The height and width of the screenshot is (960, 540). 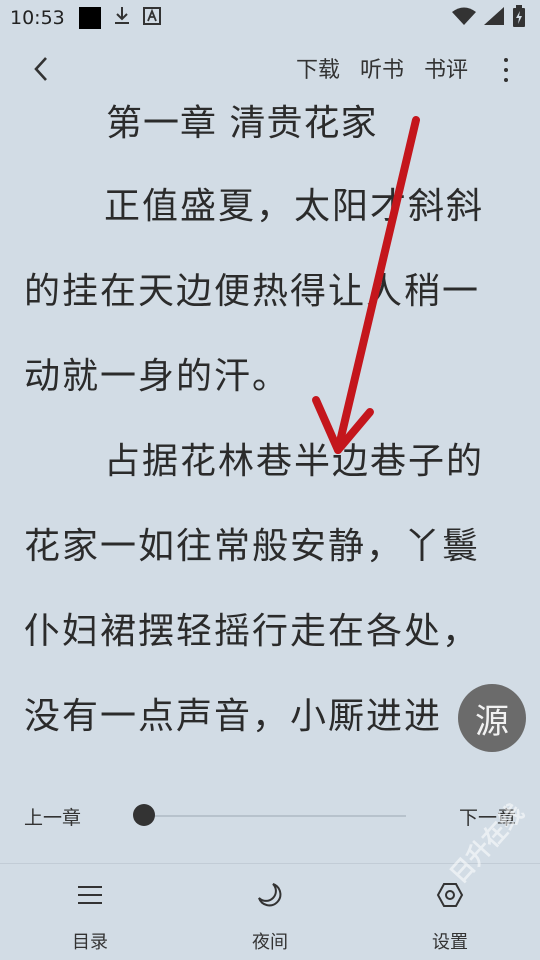 I want to click on download-action: 下载, so click(x=318, y=68).